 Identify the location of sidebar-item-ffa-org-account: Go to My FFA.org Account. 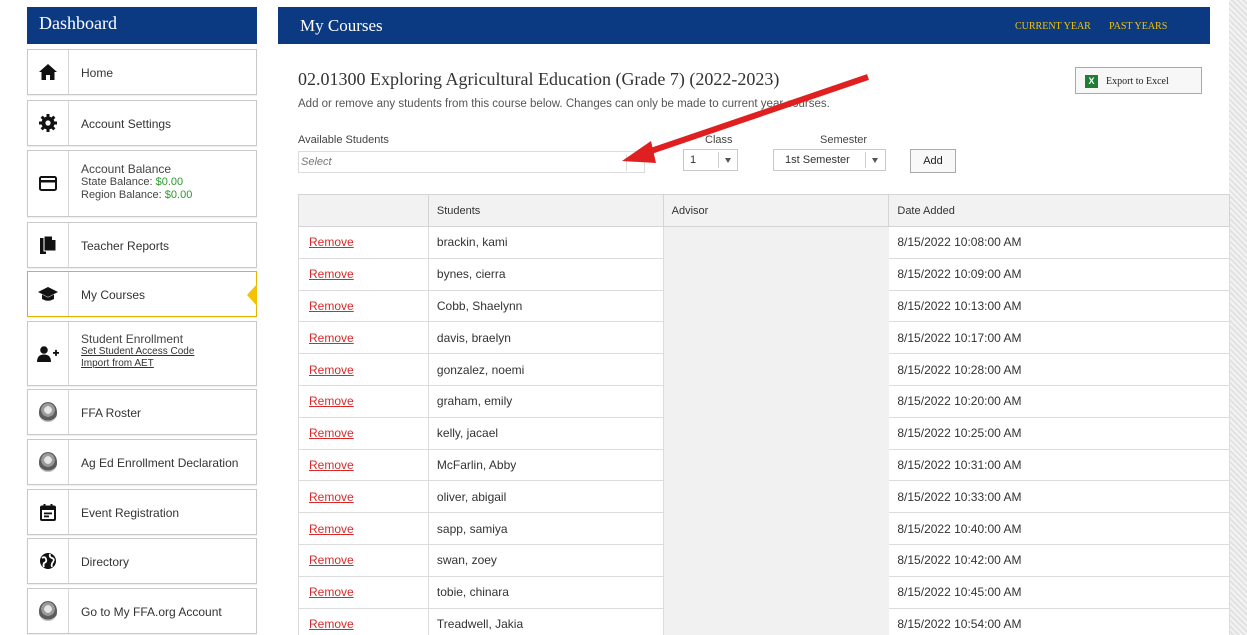
(142, 611).